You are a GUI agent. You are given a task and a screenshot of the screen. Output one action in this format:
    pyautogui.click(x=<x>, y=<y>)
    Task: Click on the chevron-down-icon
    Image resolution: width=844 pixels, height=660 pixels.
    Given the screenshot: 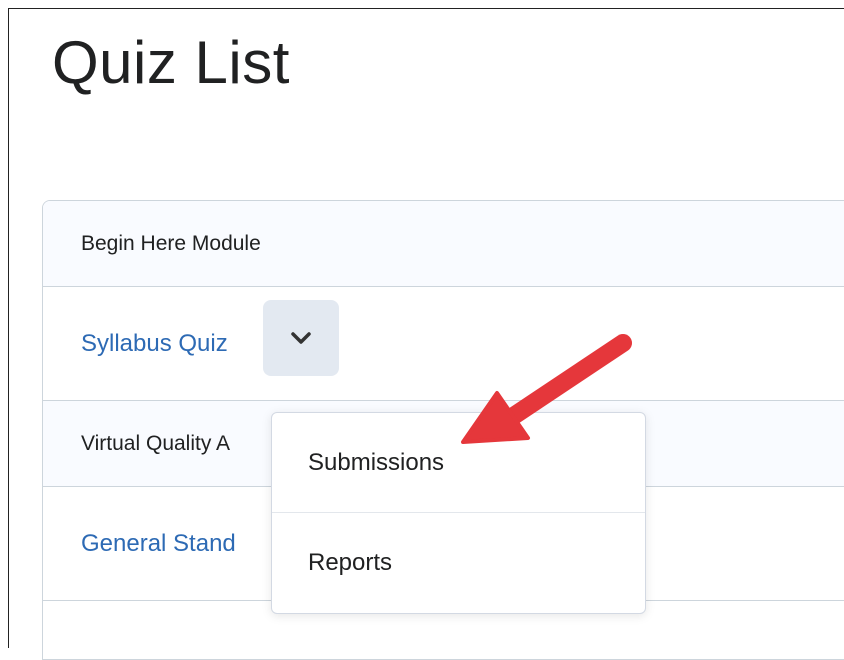 What is the action you would take?
    pyautogui.click(x=301, y=338)
    